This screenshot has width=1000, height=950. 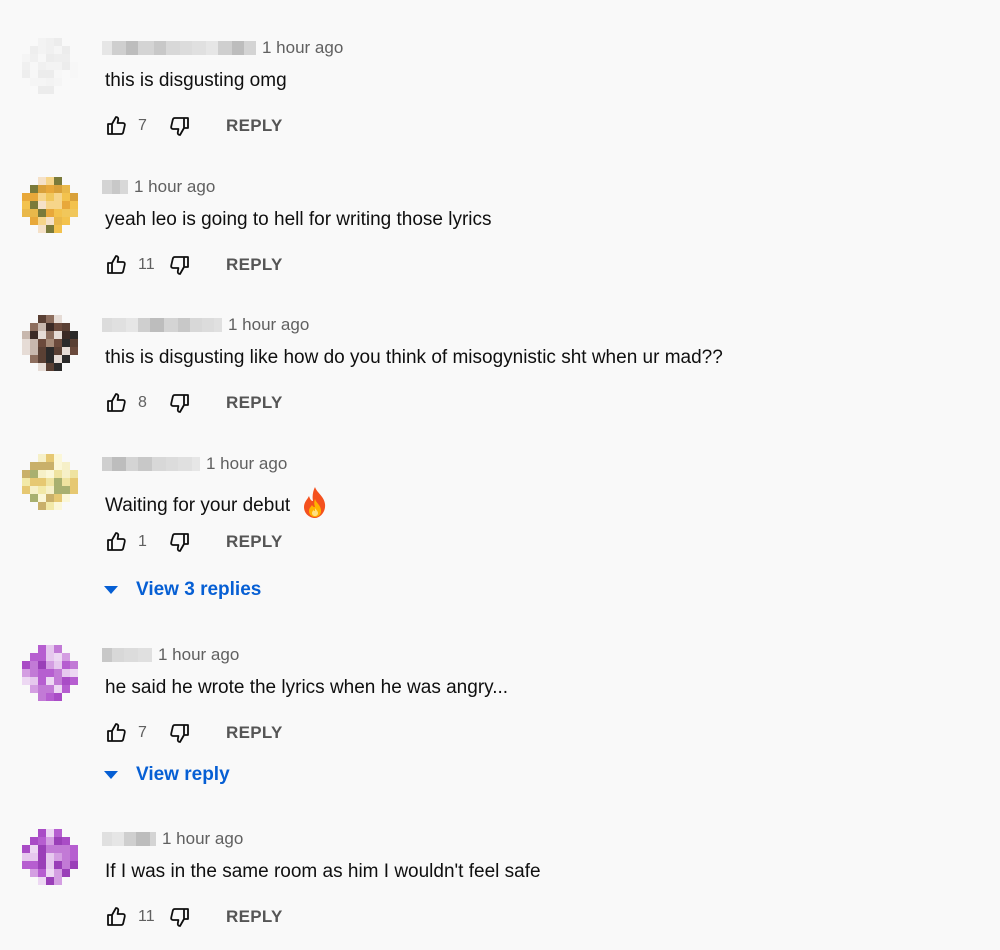 I want to click on view-replies-button: View reply, so click(x=167, y=775).